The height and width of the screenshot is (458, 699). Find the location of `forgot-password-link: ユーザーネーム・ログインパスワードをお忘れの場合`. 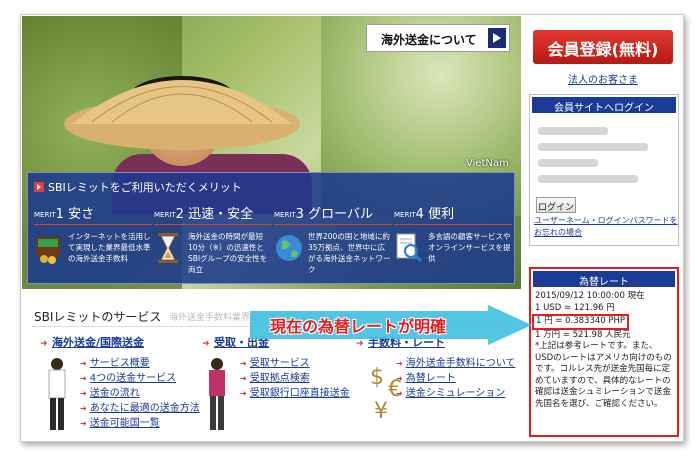

forgot-password-link: ユーザーネーム・ログインパスワードをお忘れの場合 is located at coordinates (606, 227).